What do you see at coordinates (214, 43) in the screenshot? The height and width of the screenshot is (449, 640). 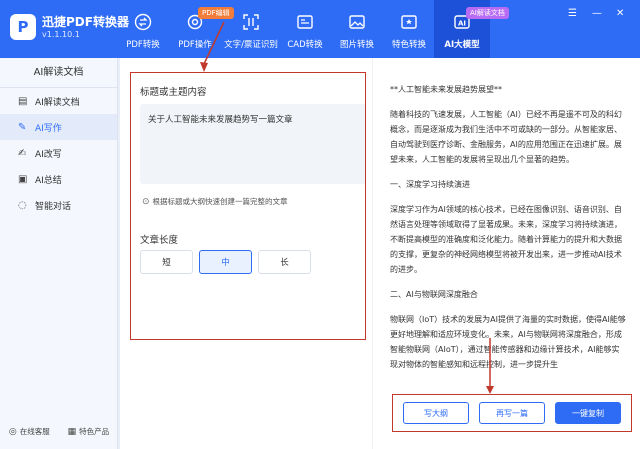 I see `arrow-to-form` at bounding box center [214, 43].